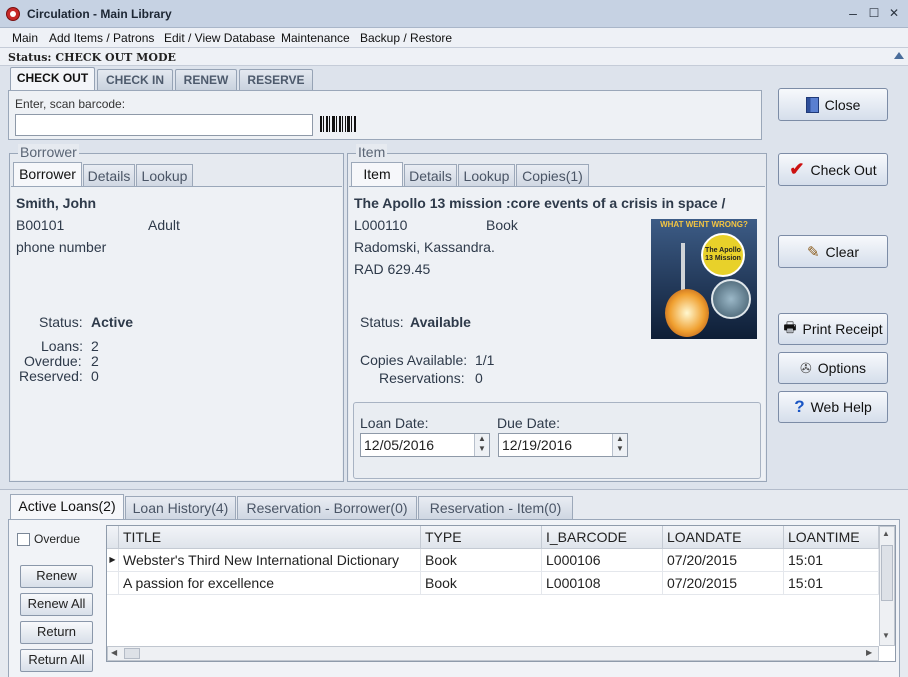 This screenshot has height=677, width=908. I want to click on menu-add-items: Add Items / Patrons, so click(101, 38).